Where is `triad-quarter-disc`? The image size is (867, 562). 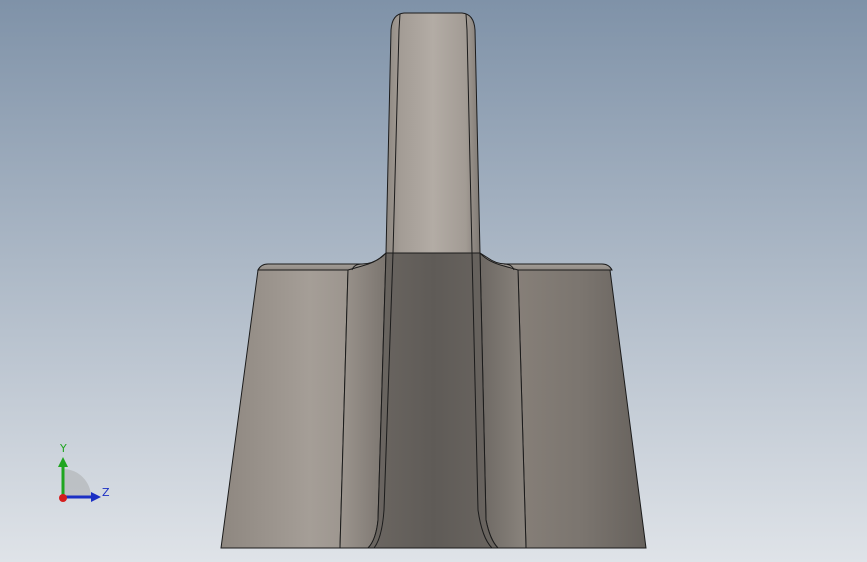
triad-quarter-disc is located at coordinates (77, 483).